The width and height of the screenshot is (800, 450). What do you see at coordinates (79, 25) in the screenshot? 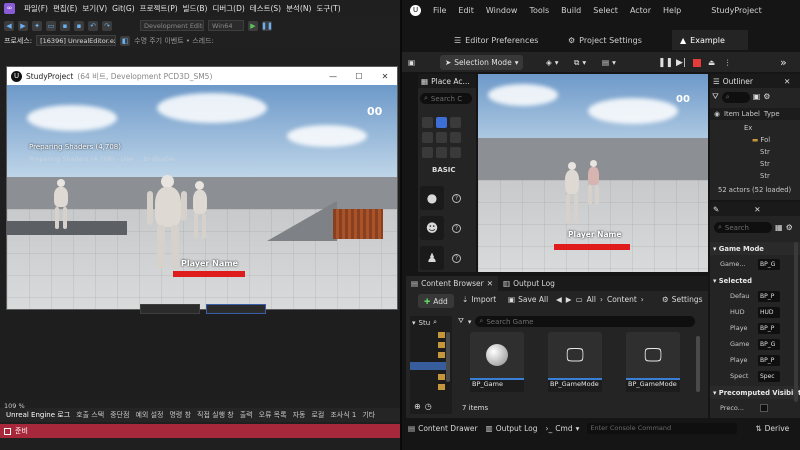
I see `save-all-icon: ▪` at bounding box center [79, 25].